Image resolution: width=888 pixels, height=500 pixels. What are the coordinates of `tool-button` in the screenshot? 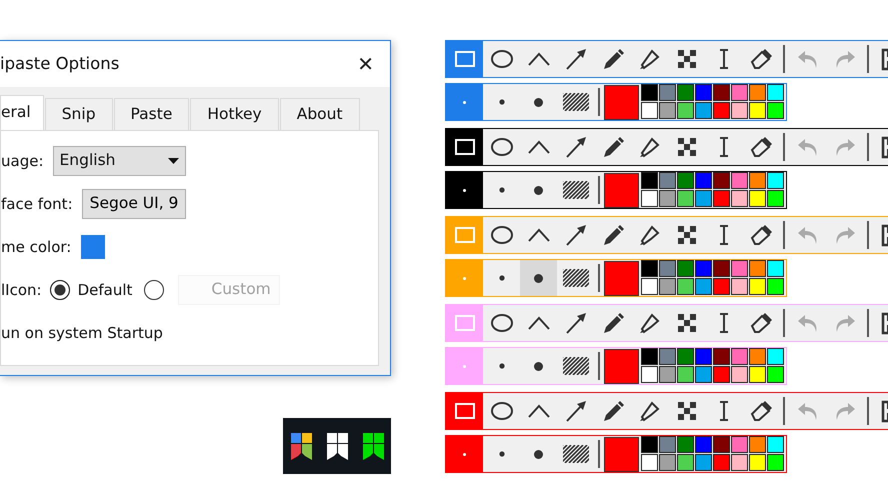 It's located at (464, 147).